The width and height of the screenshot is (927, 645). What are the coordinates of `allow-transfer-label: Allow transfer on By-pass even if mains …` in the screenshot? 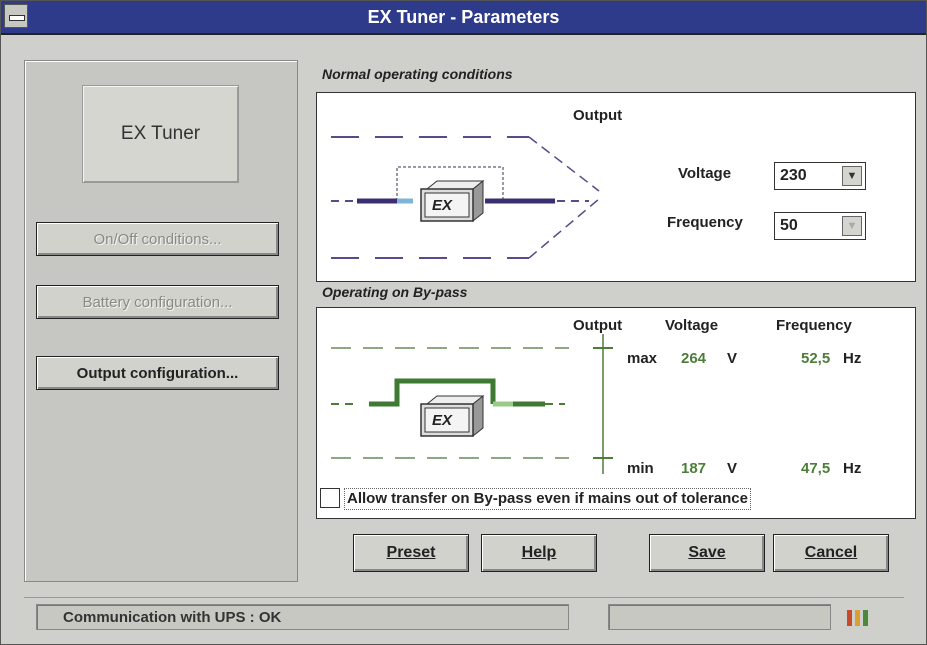 It's located at (547, 499).